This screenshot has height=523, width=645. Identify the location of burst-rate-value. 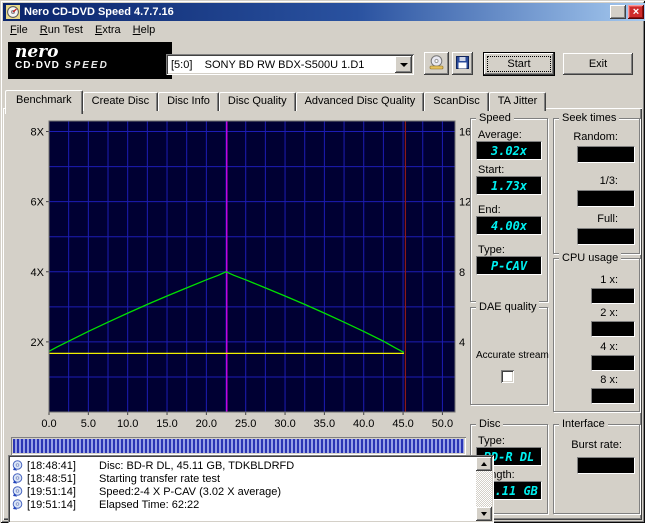
(606, 465).